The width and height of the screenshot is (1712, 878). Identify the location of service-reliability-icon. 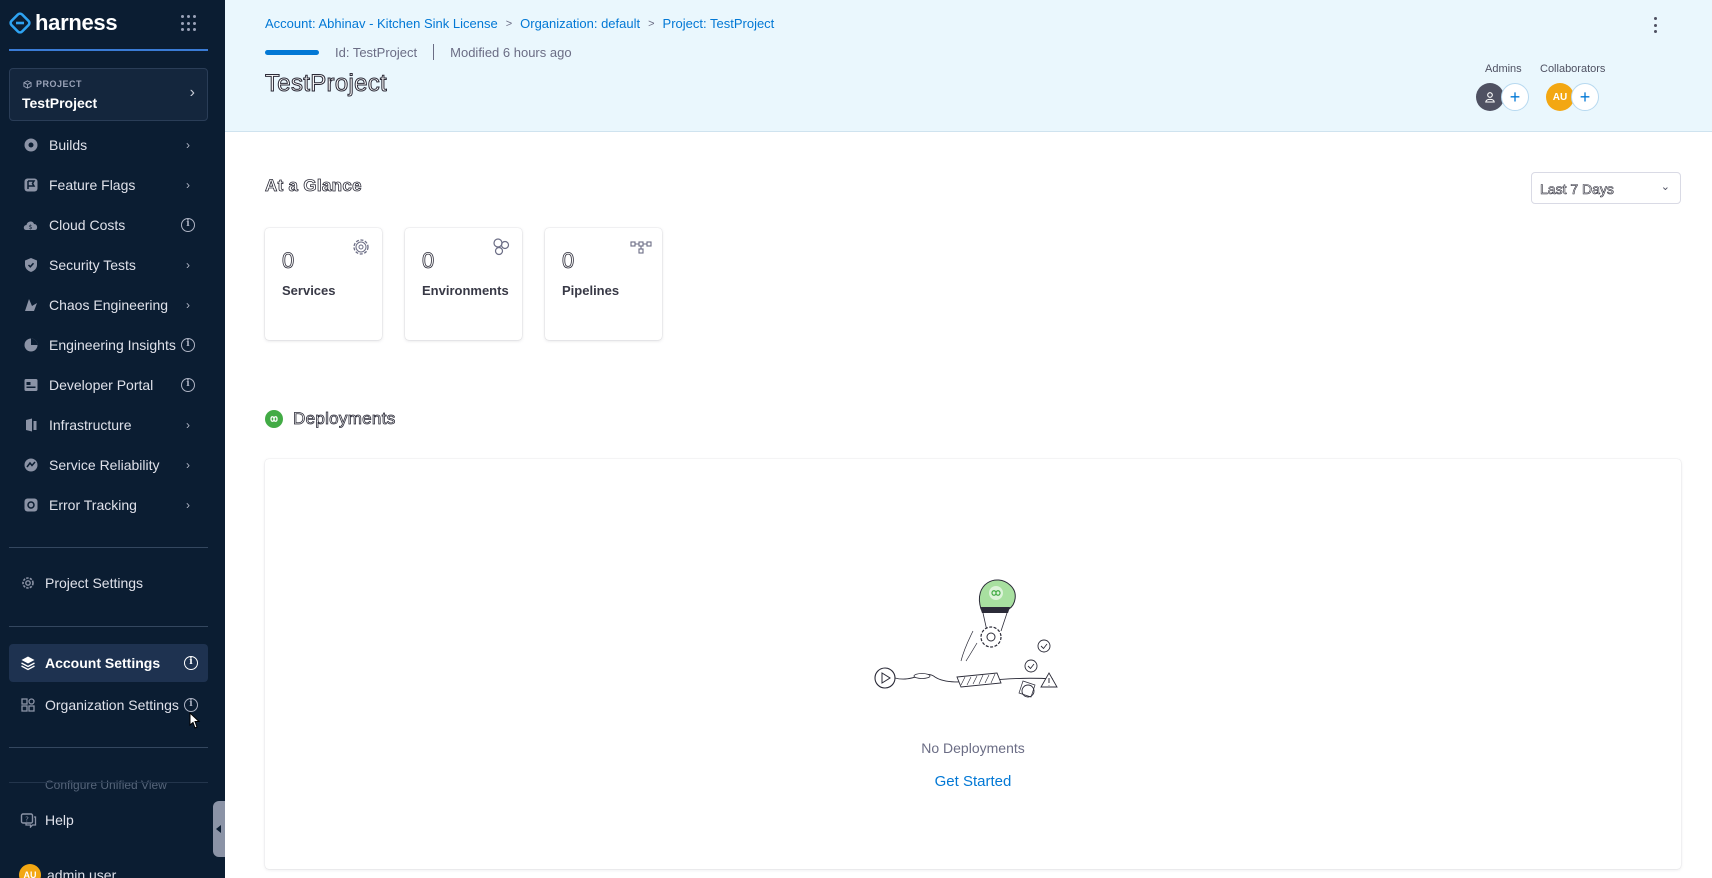
(31, 465).